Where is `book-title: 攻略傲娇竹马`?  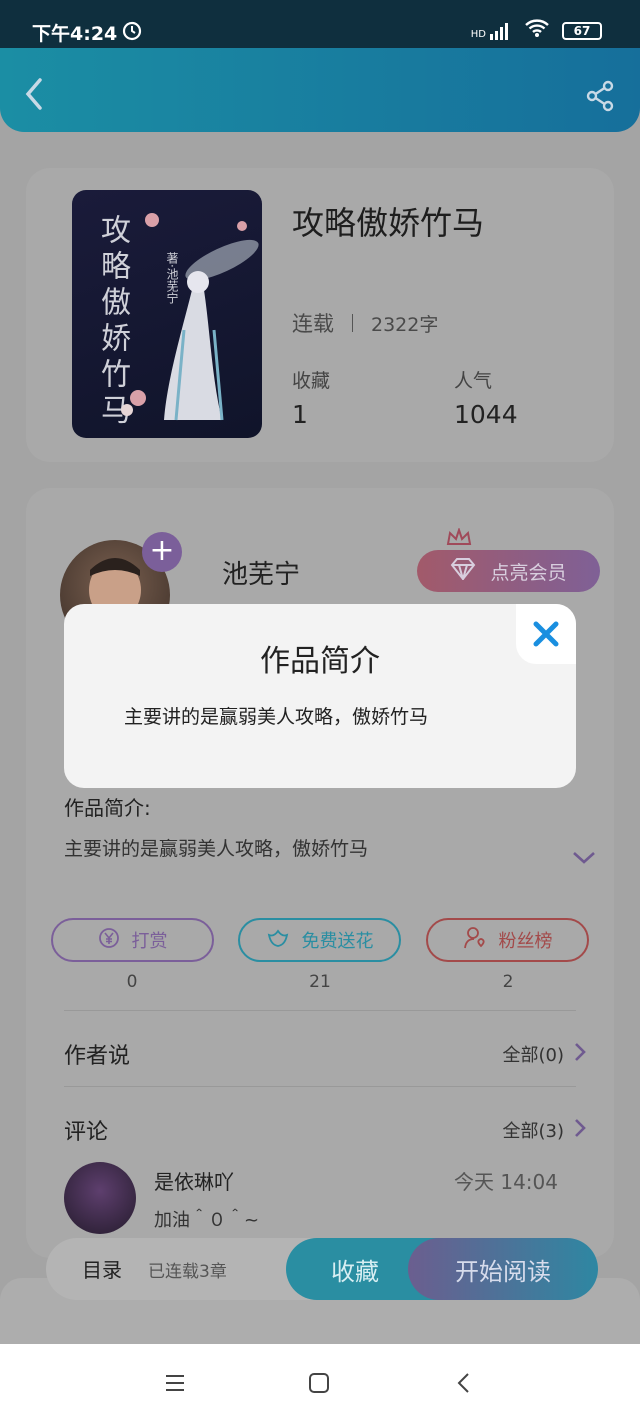
book-title: 攻略傲娇竹马 is located at coordinates (388, 223).